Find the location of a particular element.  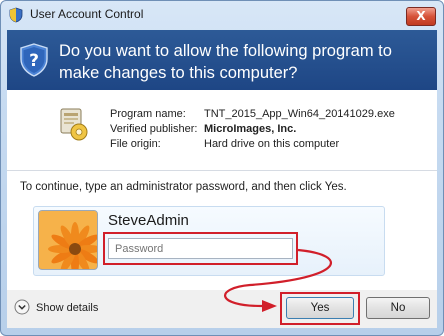

file-origin-value: Hard drive on this computer is located at coordinates (272, 144).